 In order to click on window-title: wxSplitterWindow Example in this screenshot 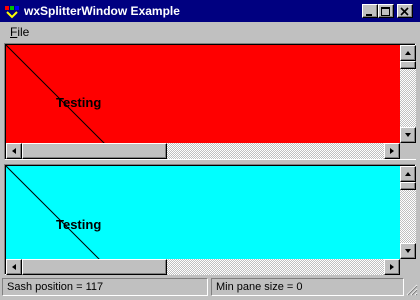, I will do `click(102, 11)`.